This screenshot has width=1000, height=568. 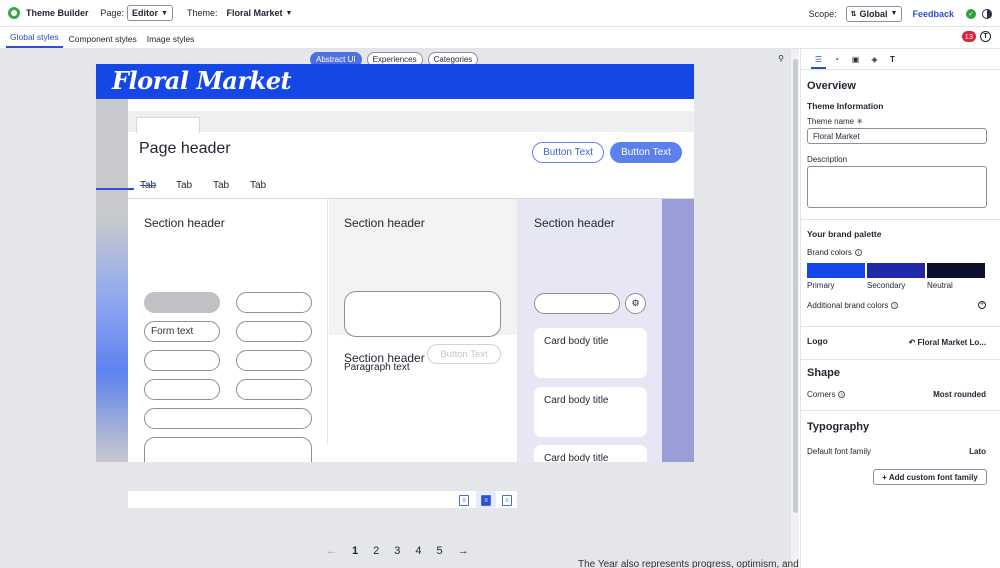 What do you see at coordinates (171, 41) in the screenshot?
I see `tab-image-styles: Image styles` at bounding box center [171, 41].